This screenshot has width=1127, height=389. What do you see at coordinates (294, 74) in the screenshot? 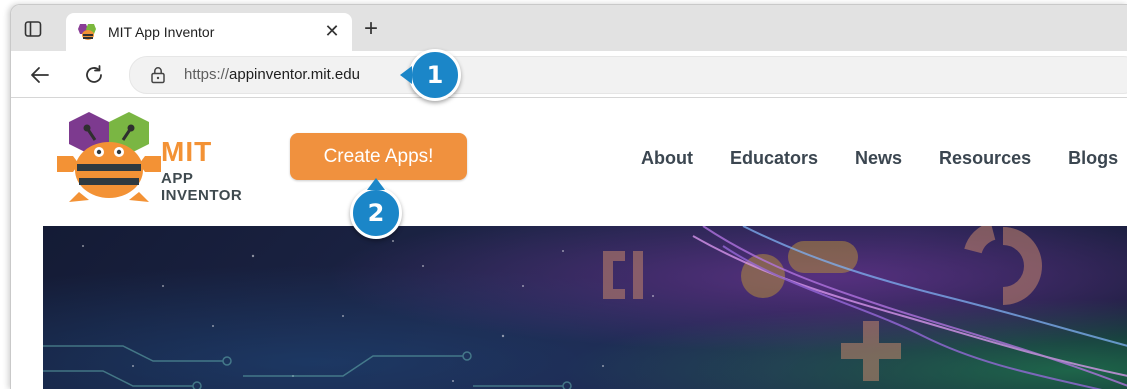
I see `url-host: appinventor.mit.edu` at bounding box center [294, 74].